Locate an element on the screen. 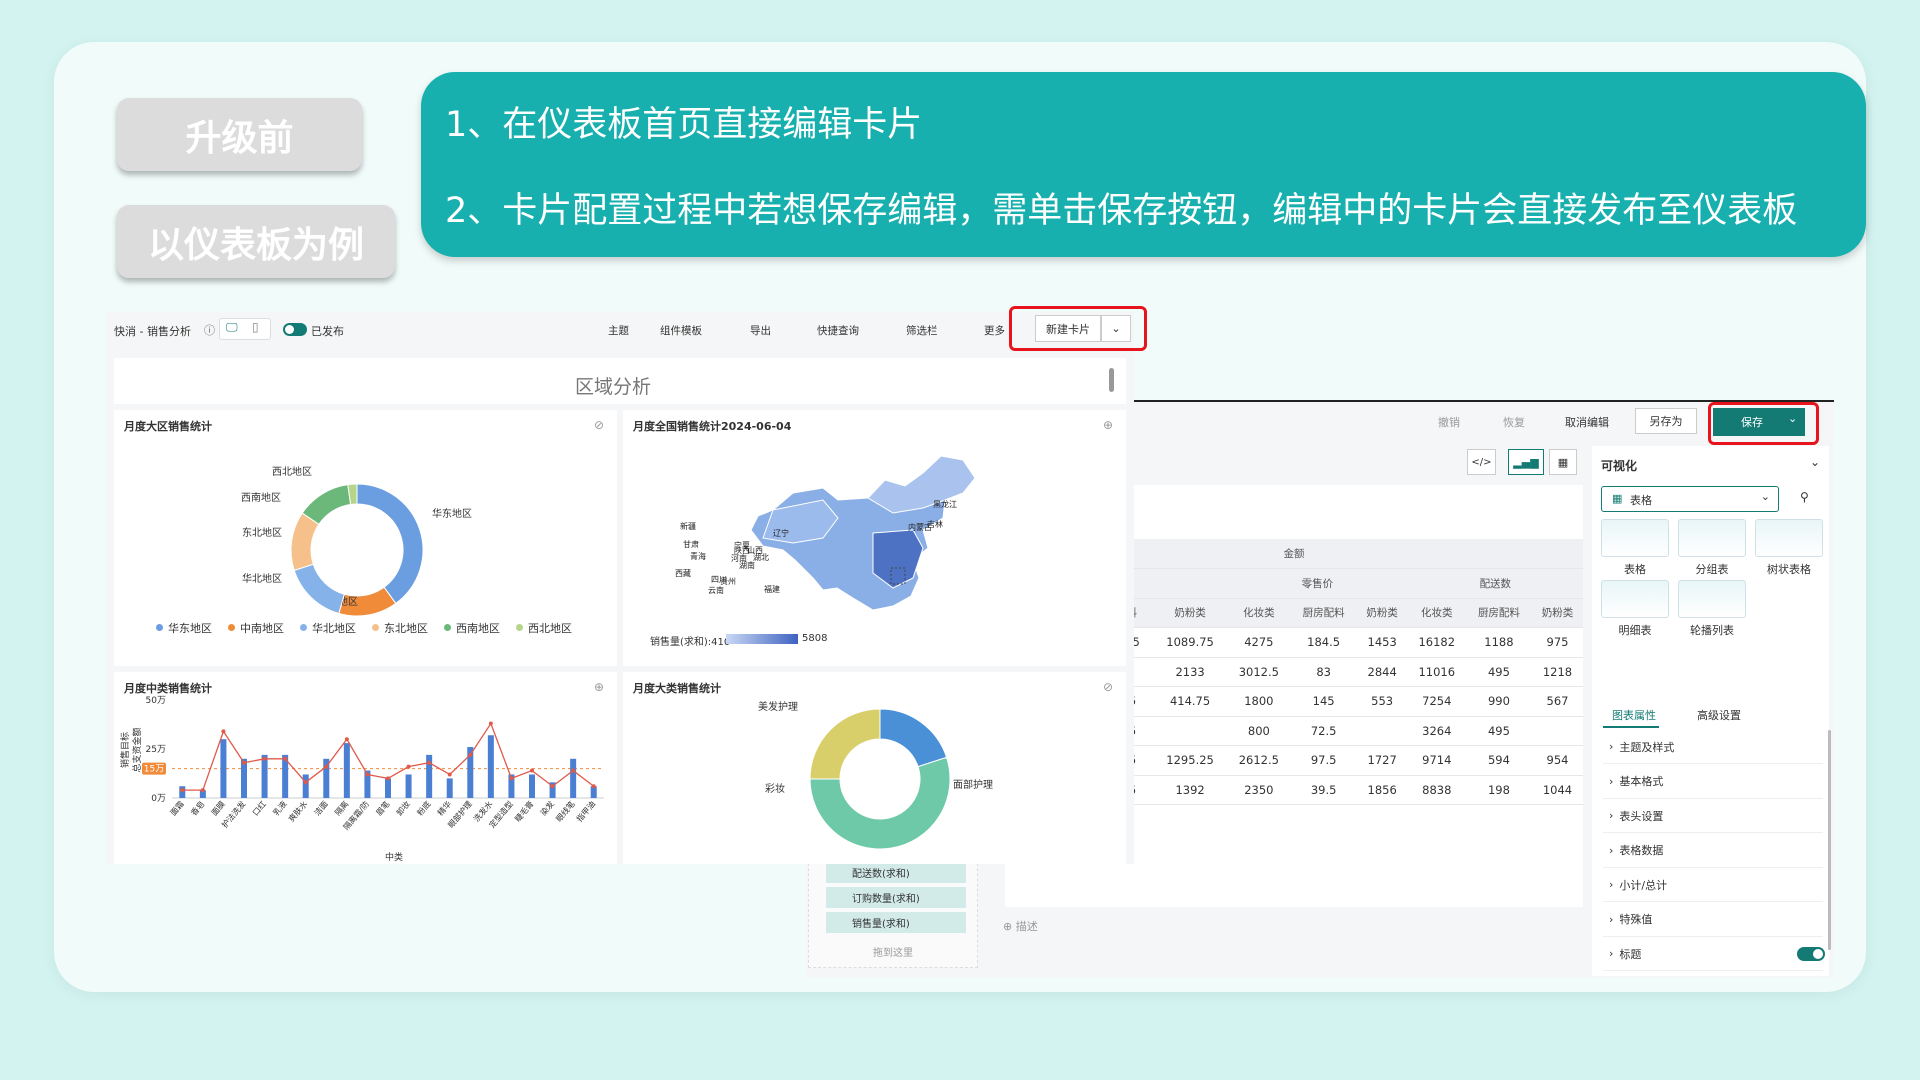  desktop-icon: 🖵 is located at coordinates (232, 327).